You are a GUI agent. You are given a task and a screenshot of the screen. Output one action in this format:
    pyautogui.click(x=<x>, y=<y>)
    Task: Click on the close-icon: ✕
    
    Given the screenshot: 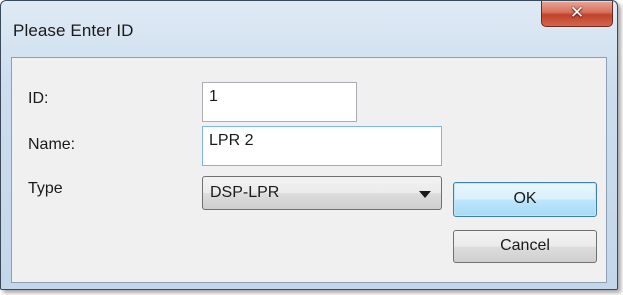 What is the action you would take?
    pyautogui.click(x=577, y=13)
    